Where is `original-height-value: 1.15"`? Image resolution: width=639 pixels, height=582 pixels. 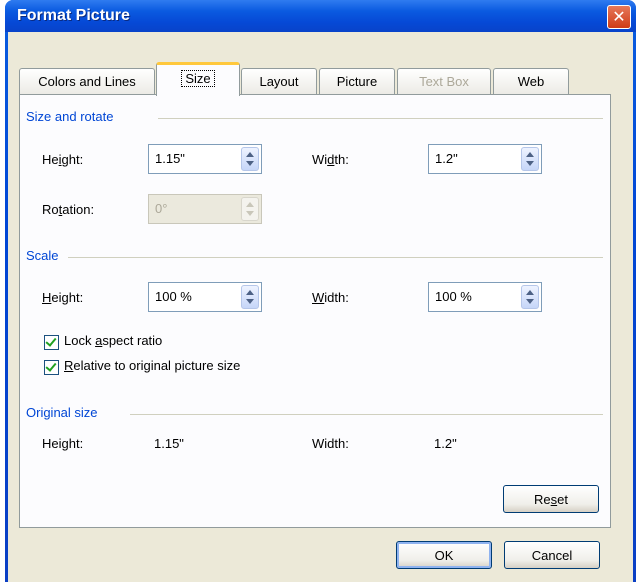 original-height-value: 1.15" is located at coordinates (169, 443).